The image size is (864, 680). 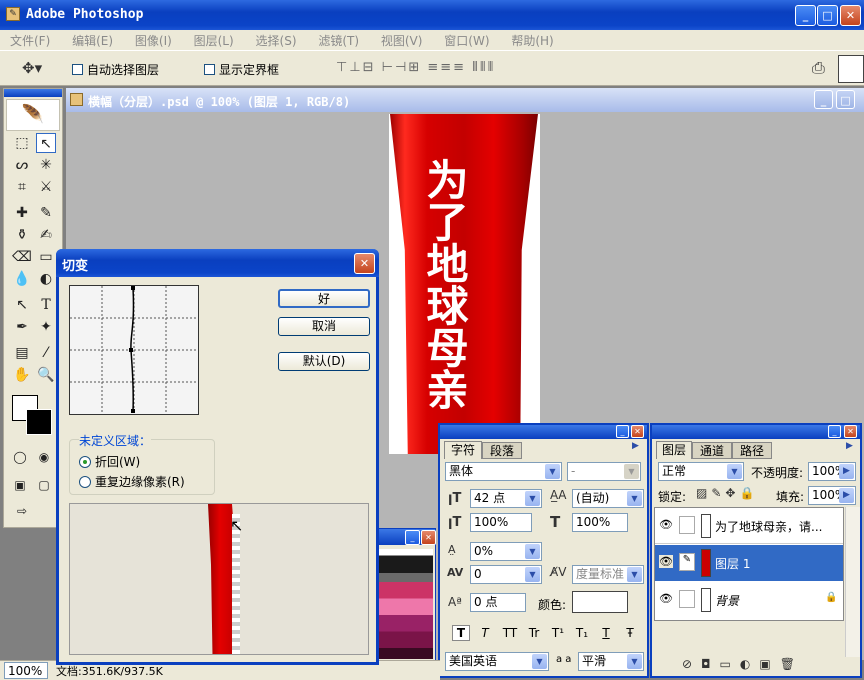 I want to click on history-brush-icon: ✍, so click(x=46, y=235).